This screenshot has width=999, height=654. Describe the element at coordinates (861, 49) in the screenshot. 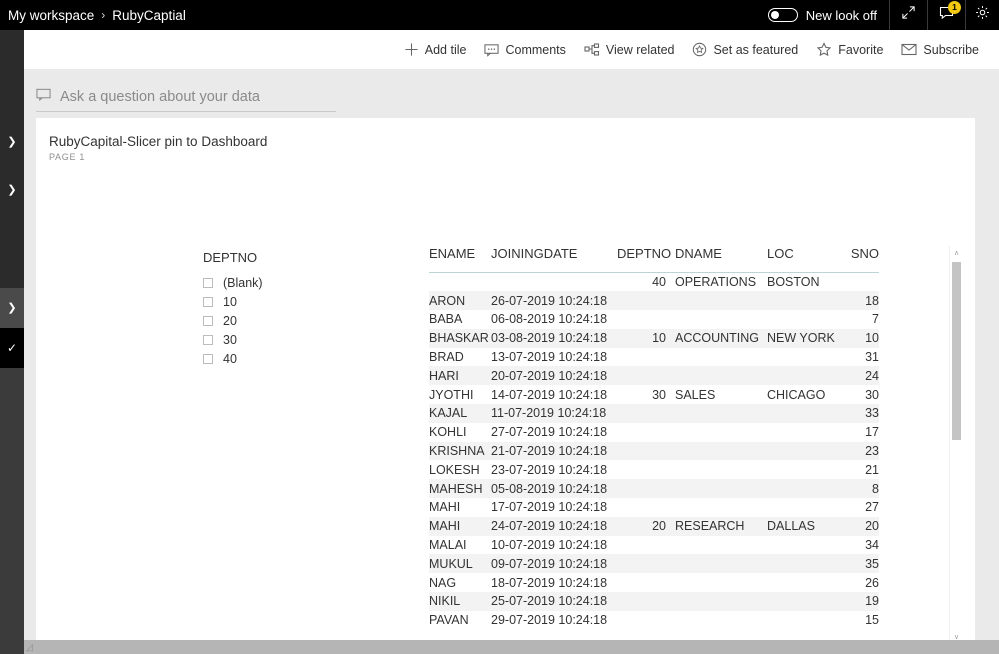

I see `favorite-label: Favorite` at that location.